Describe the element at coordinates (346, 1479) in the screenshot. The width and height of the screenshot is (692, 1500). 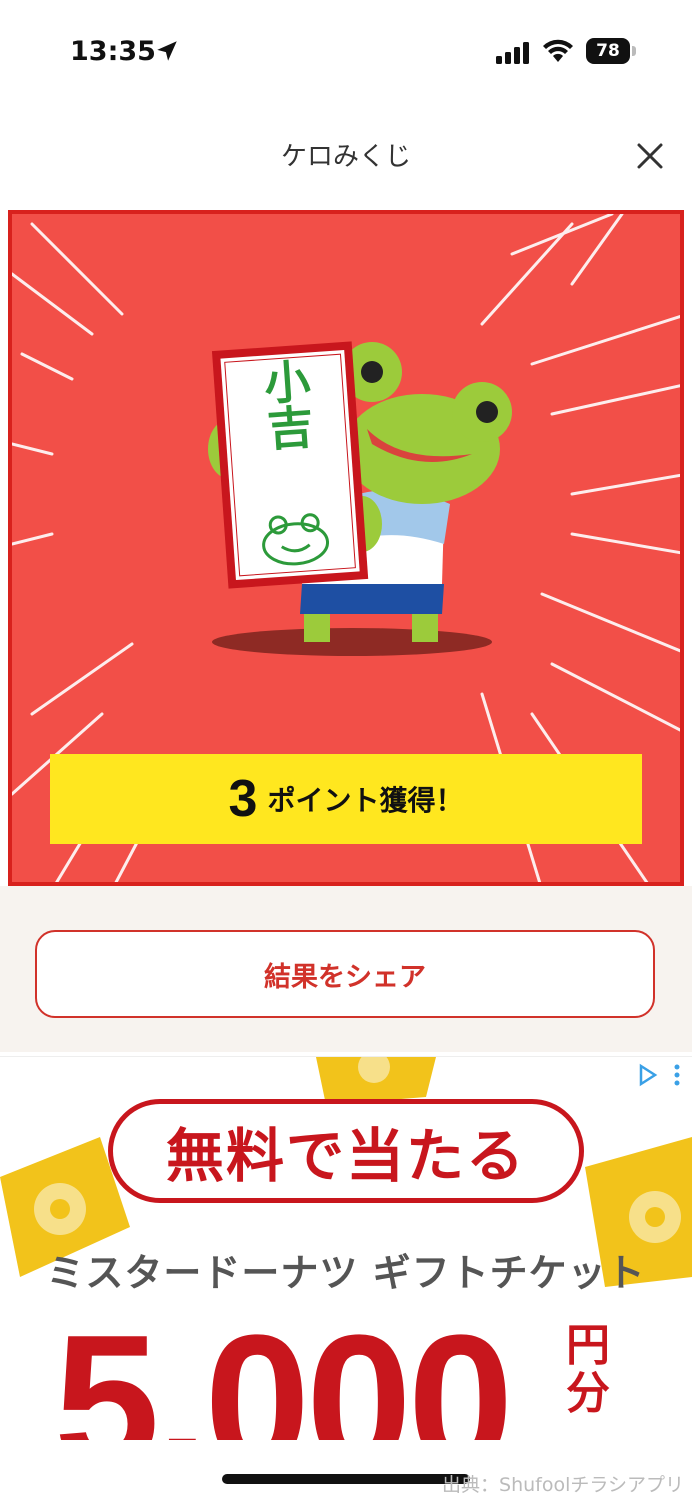
I see `home-indicator` at that location.